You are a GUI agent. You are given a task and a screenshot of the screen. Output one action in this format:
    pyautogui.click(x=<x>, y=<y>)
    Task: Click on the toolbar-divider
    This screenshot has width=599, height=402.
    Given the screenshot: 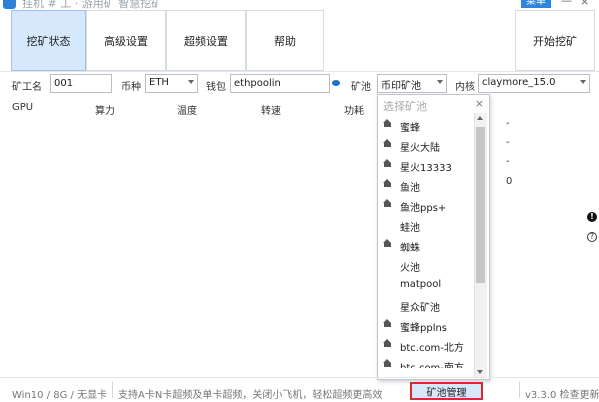 What is the action you would take?
    pyautogui.click(x=299, y=71)
    